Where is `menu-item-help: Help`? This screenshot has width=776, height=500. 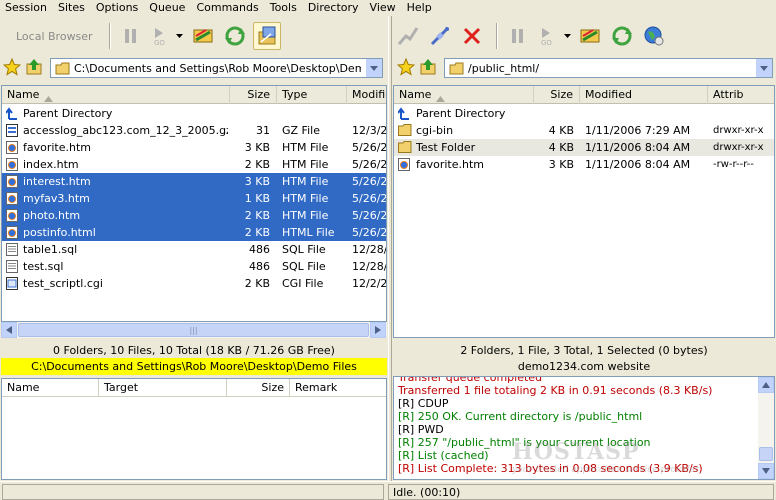 menu-item-help: Help is located at coordinates (420, 8).